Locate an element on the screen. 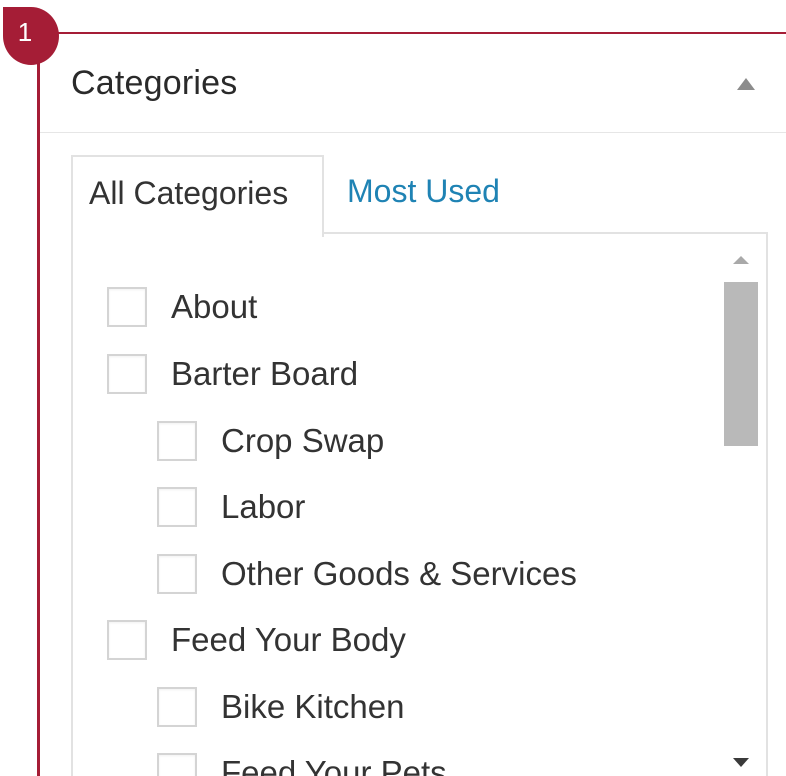  triangle-up-icon is located at coordinates (746, 84).